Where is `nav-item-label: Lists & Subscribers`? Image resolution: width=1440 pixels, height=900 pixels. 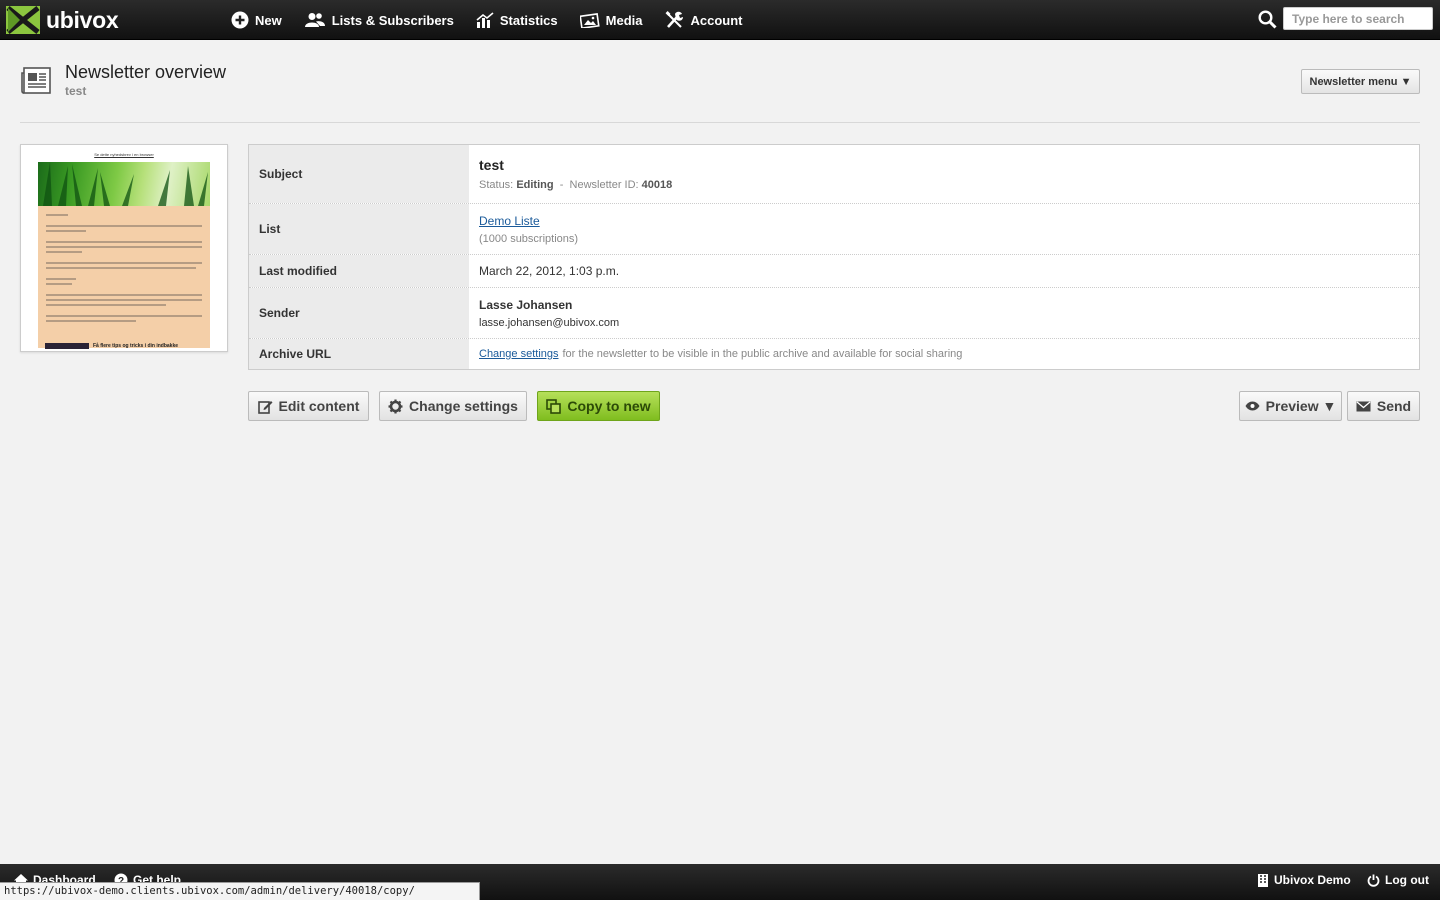 nav-item-label: Lists & Subscribers is located at coordinates (392, 20).